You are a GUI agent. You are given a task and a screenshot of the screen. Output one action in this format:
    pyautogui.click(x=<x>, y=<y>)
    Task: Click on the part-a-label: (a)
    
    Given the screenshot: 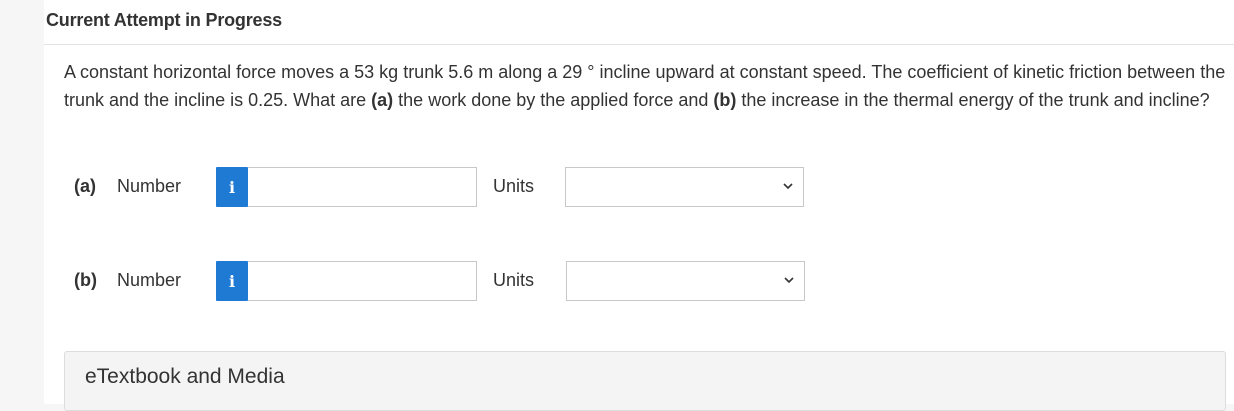 What is the action you would take?
    pyautogui.click(x=85, y=186)
    